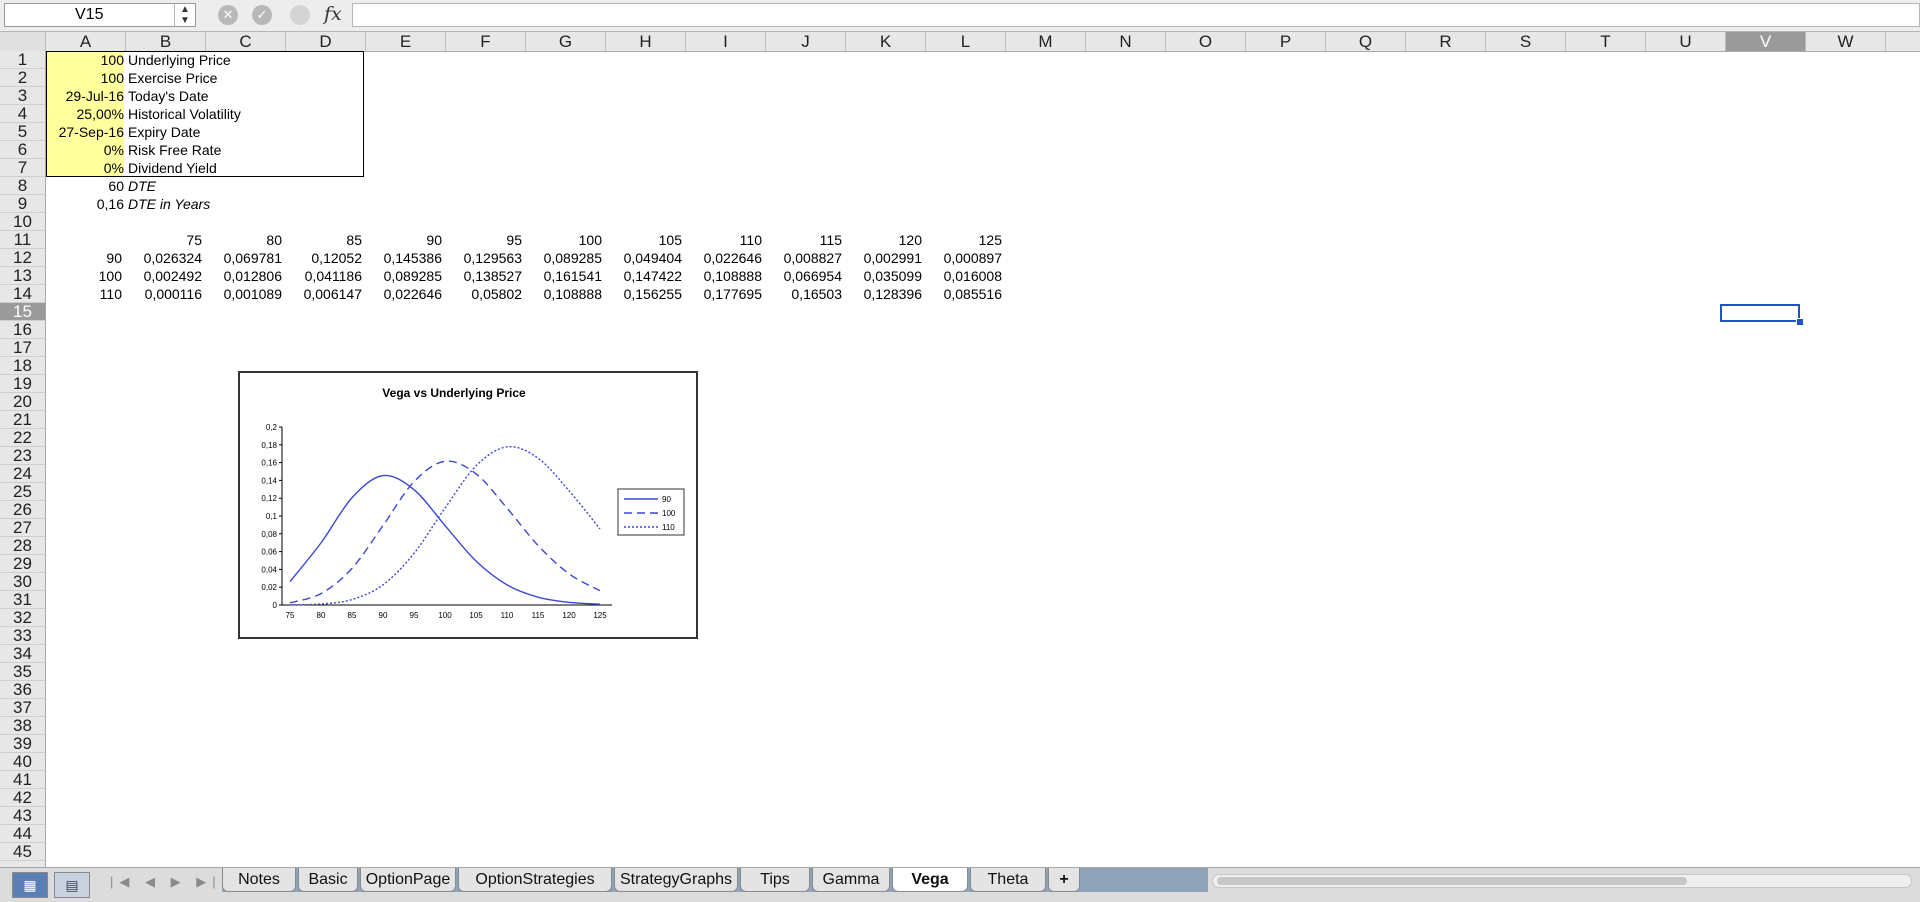 The height and width of the screenshot is (902, 1920). I want to click on row-header-32: 32, so click(22, 618).